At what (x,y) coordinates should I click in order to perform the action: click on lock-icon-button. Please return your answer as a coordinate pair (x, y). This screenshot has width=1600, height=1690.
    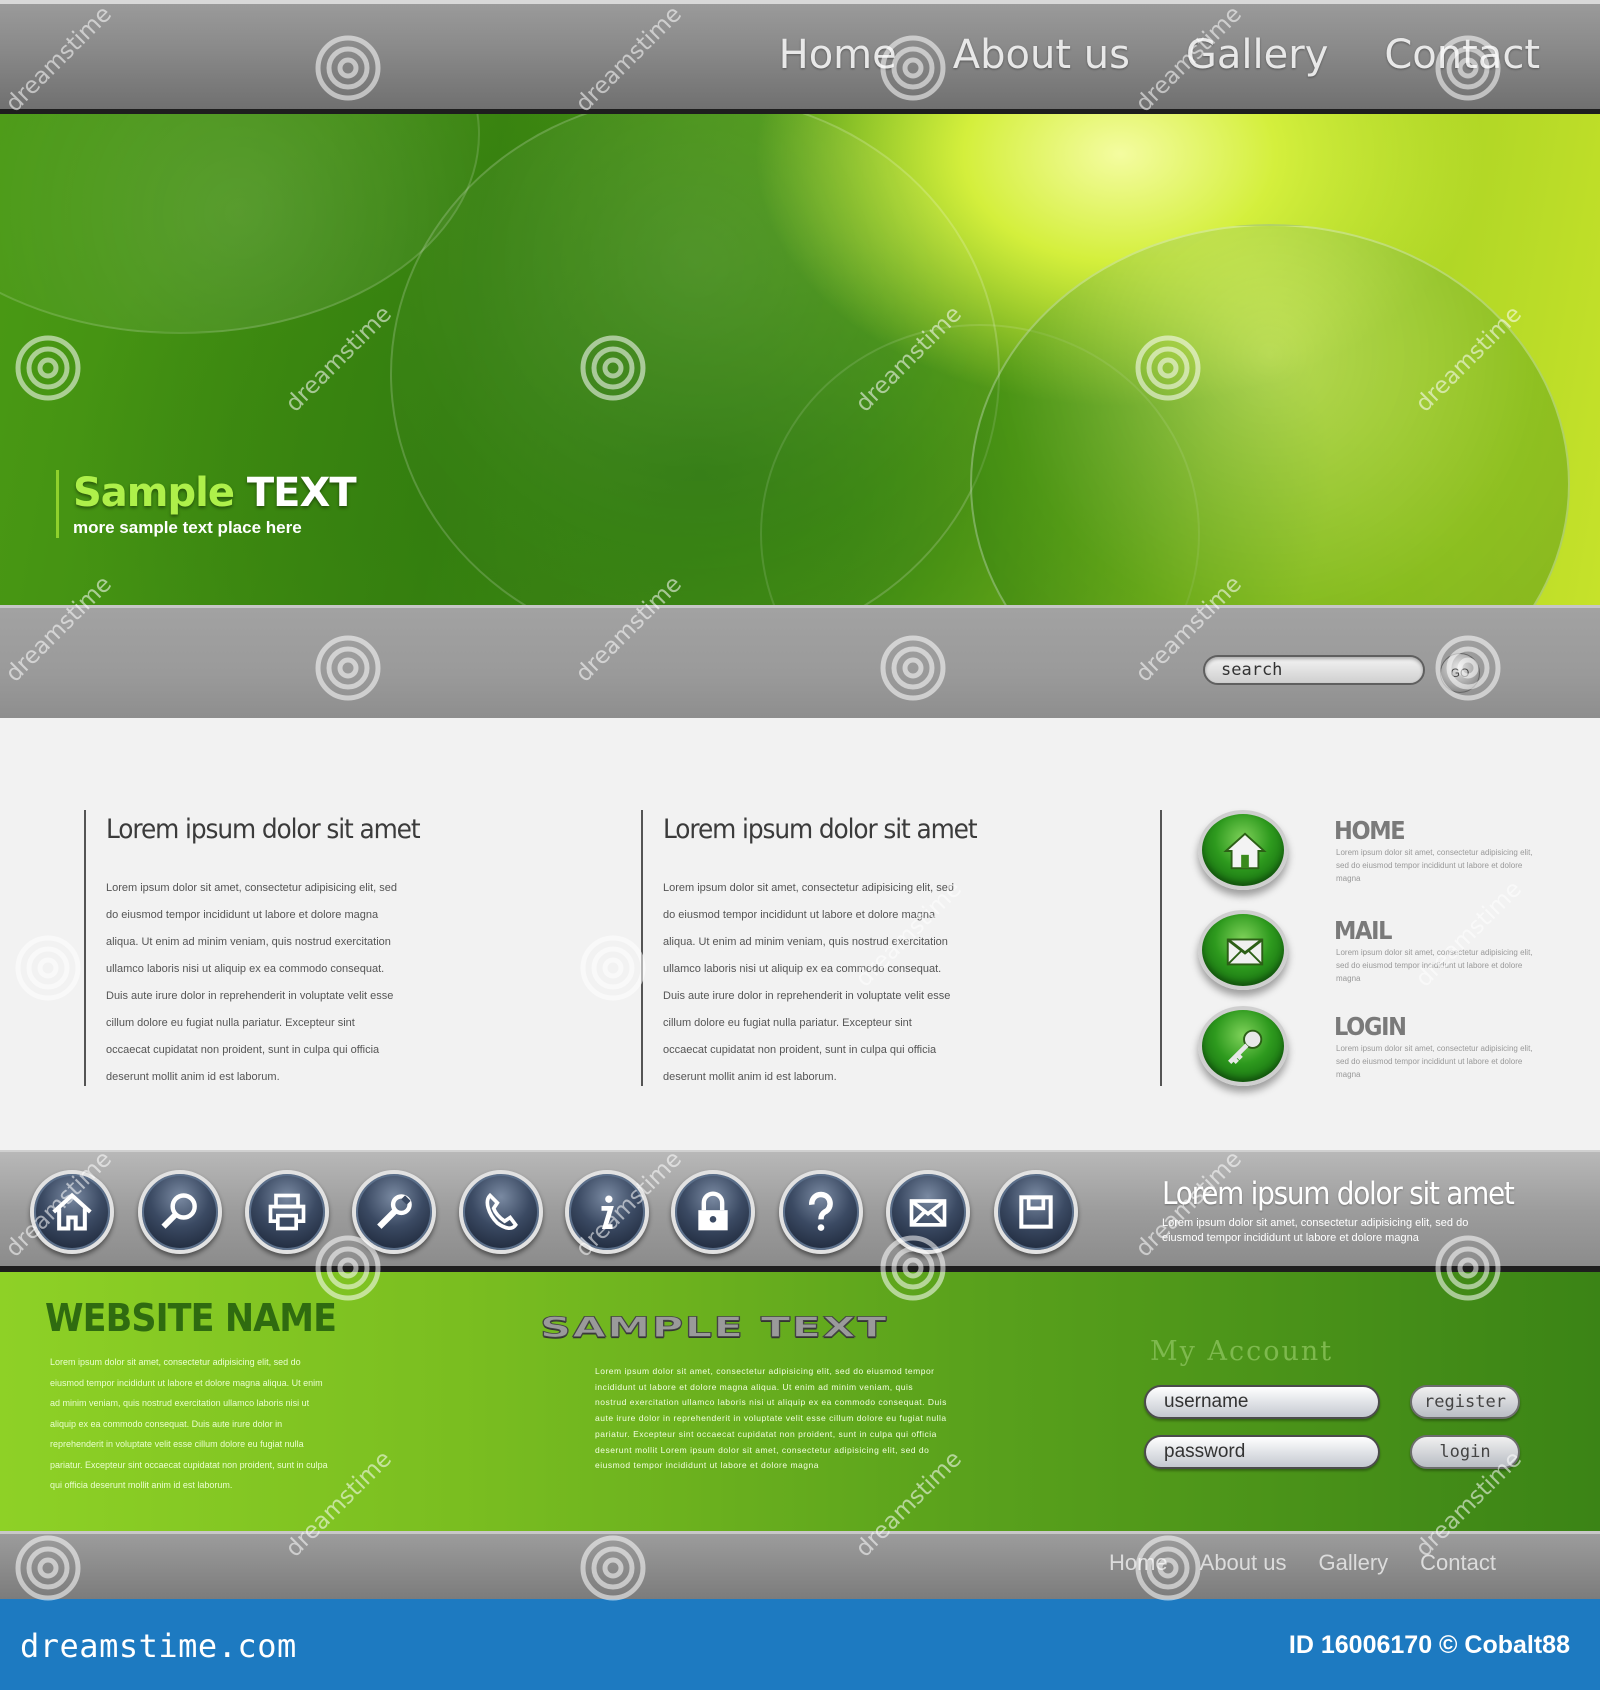
    Looking at the image, I should click on (713, 1212).